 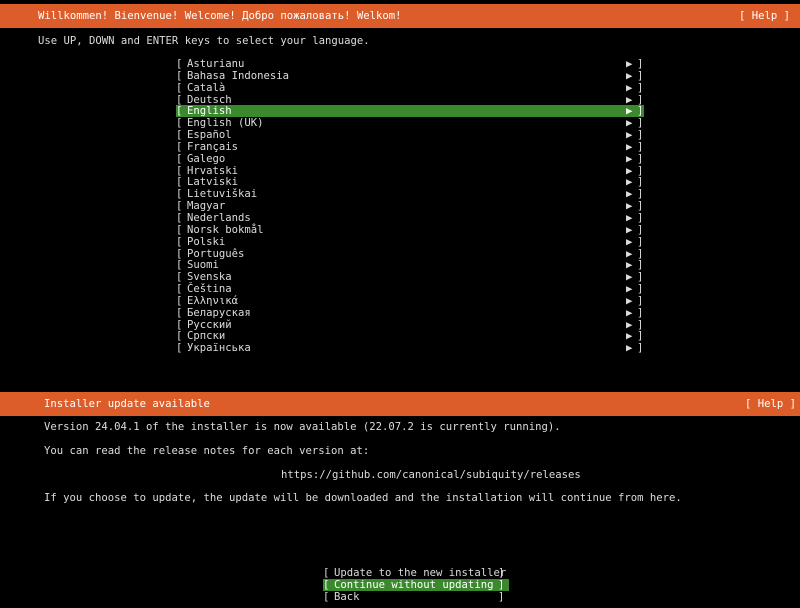 I want to click on language-item: [English (UK) ▶], so click(x=410, y=123).